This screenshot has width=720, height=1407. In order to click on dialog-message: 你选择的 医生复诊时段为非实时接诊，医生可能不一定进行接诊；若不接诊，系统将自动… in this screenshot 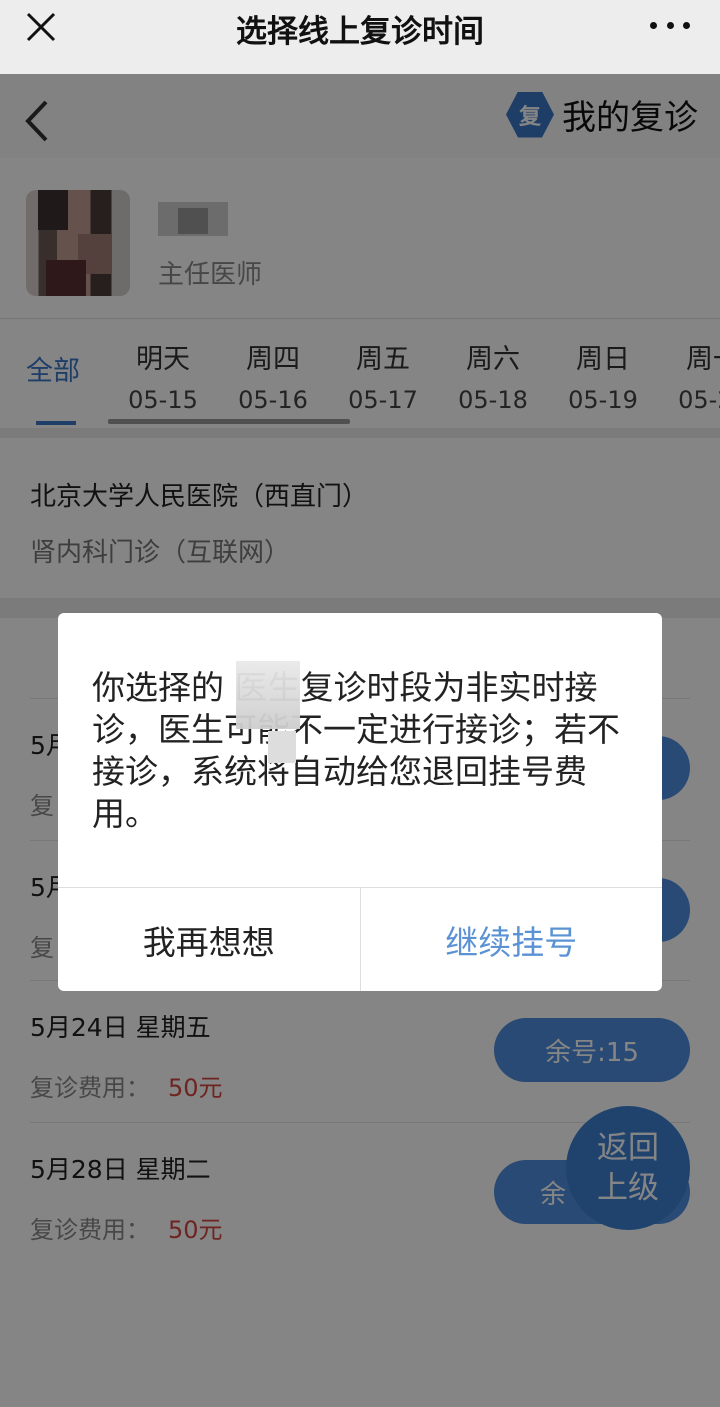, I will do `click(356, 750)`.